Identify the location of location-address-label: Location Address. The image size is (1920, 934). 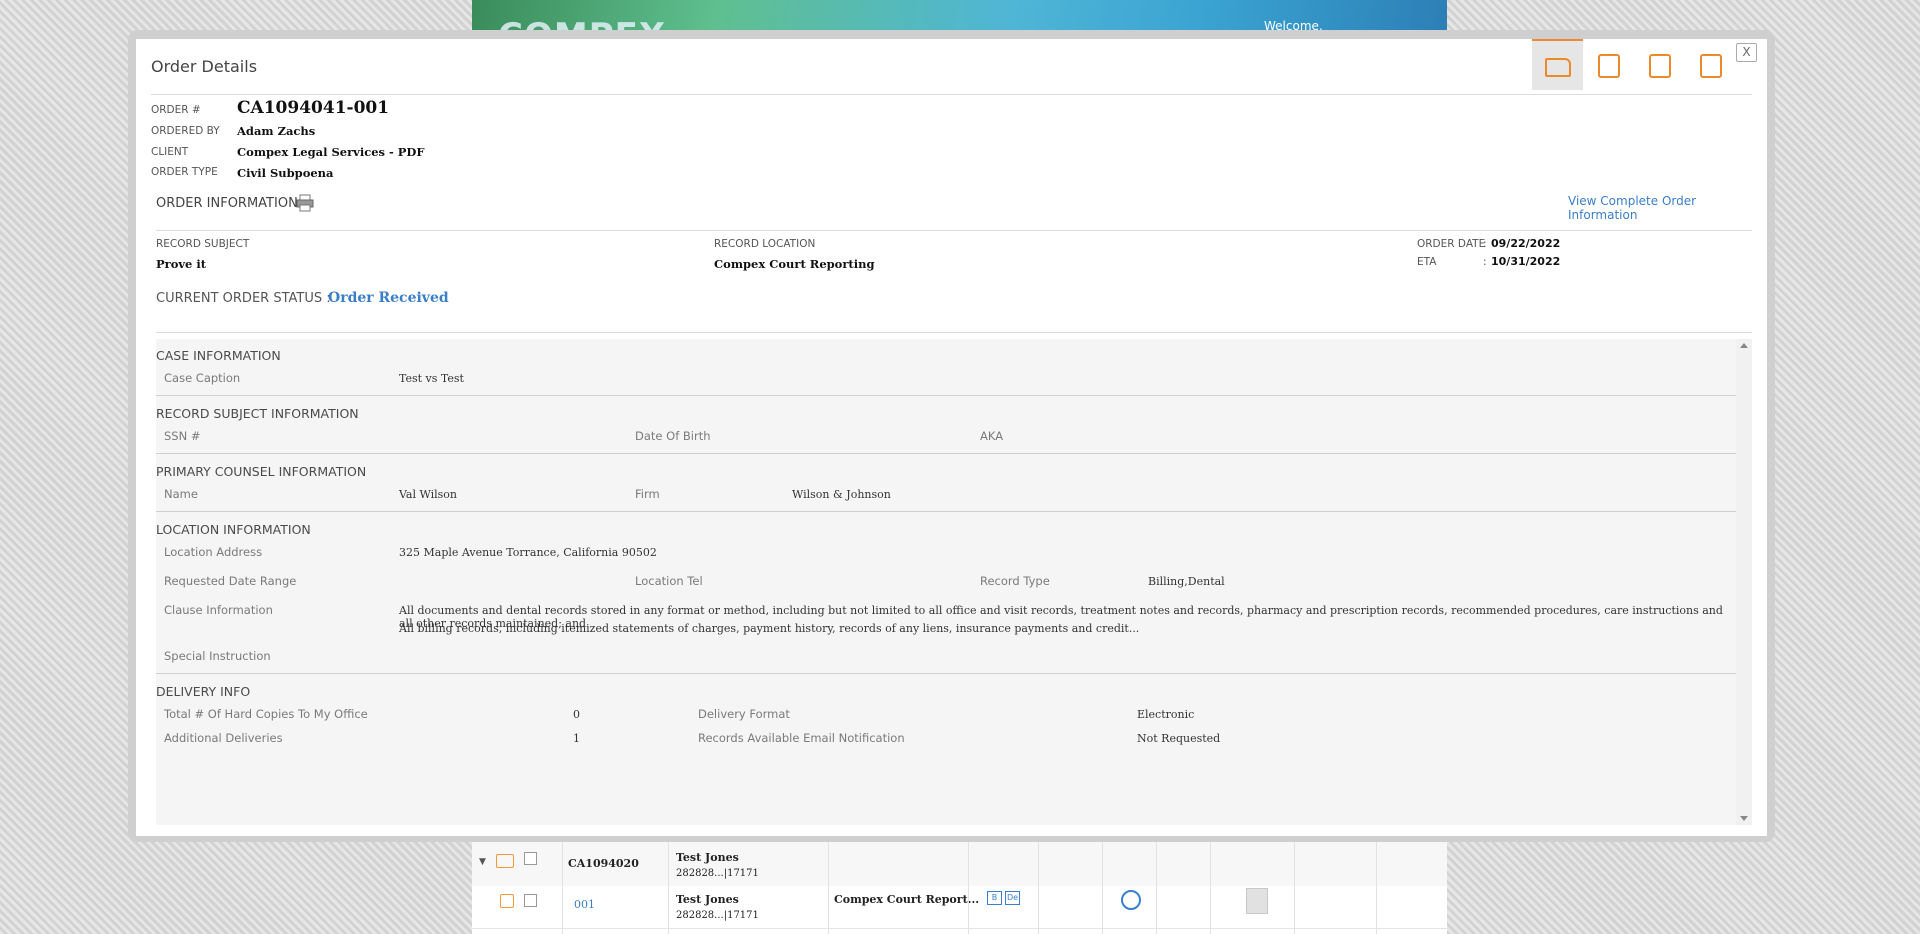
(213, 552).